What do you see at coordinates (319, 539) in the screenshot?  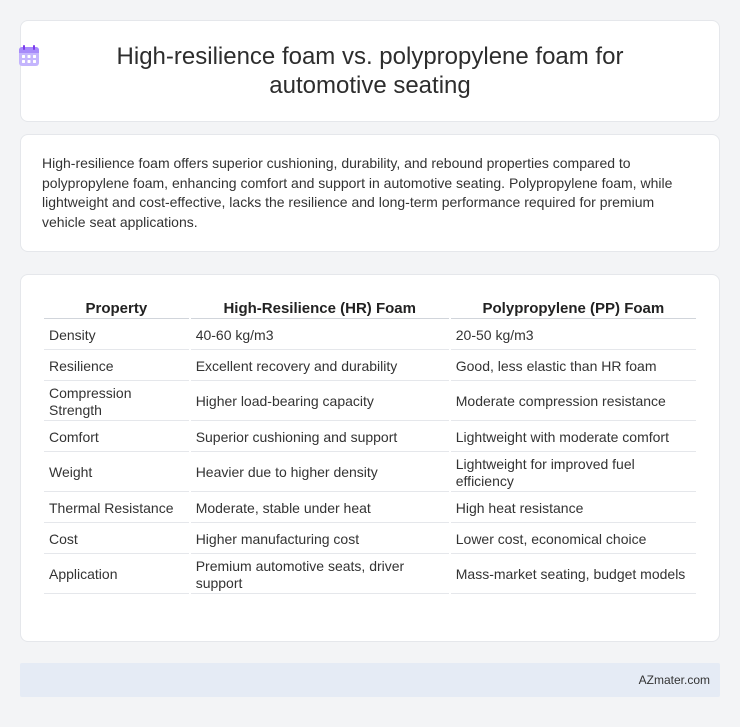 I see `cell-hr-foam: Higher manufacturing cost` at bounding box center [319, 539].